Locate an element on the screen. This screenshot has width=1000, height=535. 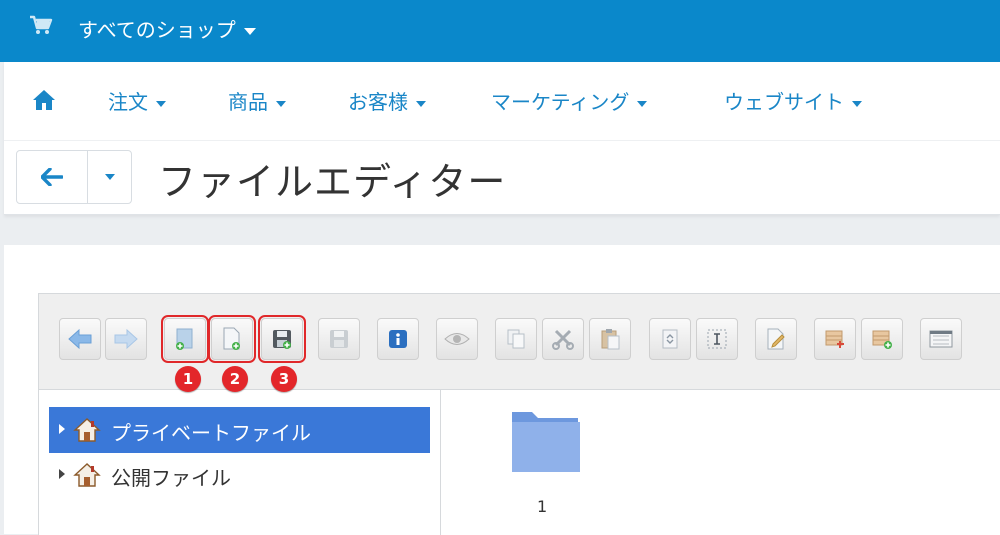
nav-item-marketing: マーケティング is located at coordinates (569, 100).